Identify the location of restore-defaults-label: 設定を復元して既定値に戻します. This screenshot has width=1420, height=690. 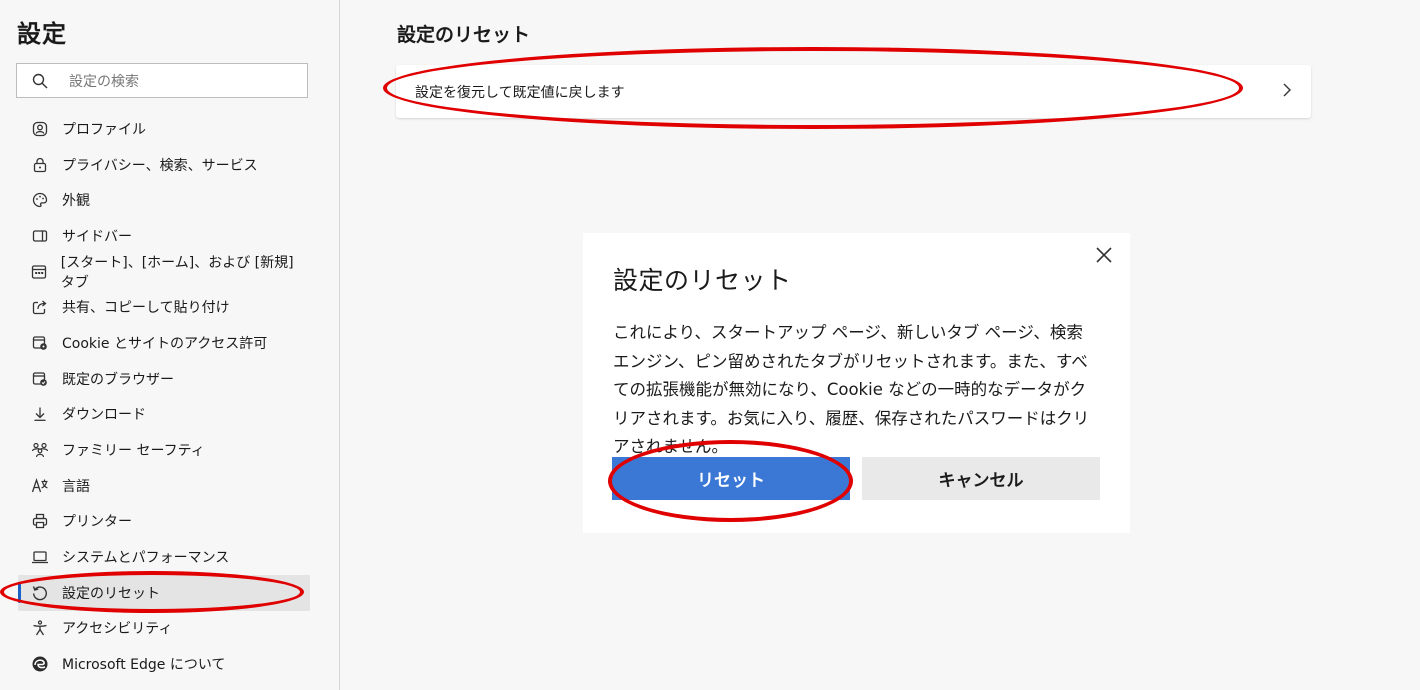
(520, 93).